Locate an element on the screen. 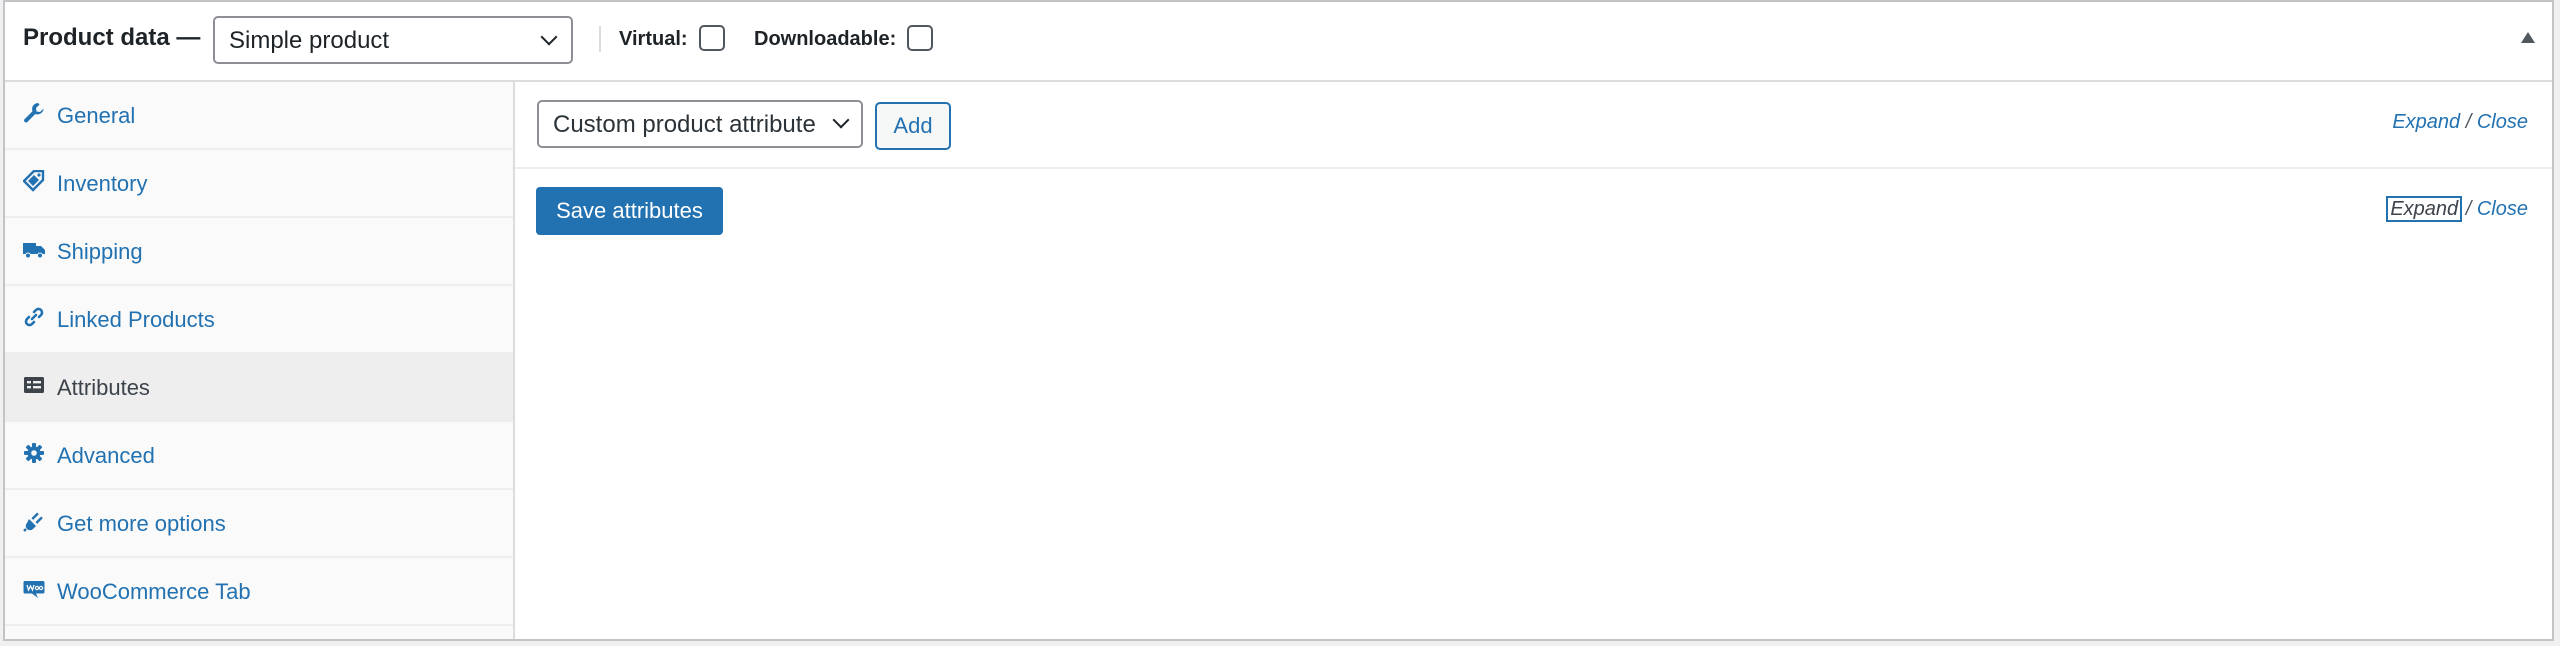  collapse-toggle-icon is located at coordinates (2528, 37).